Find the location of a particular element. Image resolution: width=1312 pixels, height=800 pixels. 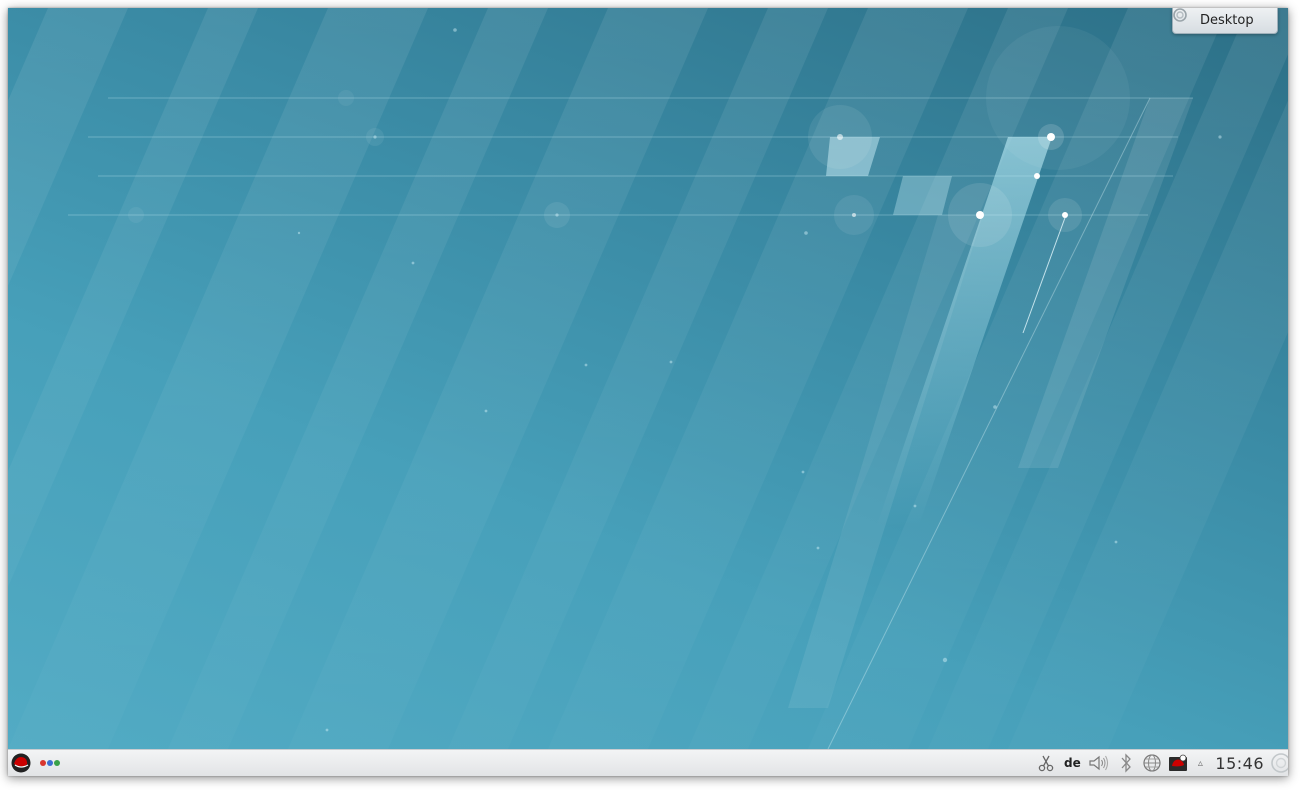

panel-toolbox-icon is located at coordinates (1278, 763).